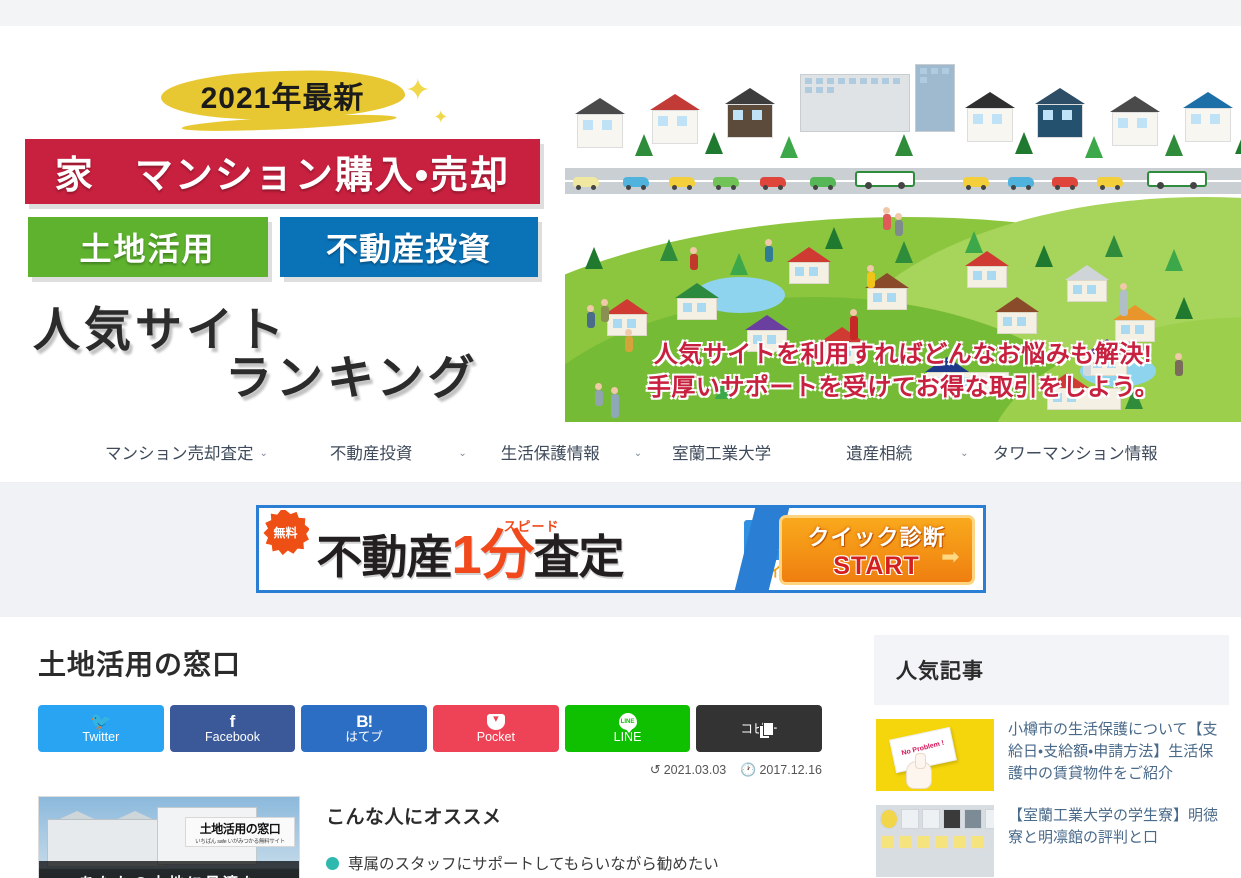 This screenshot has width=1241, height=878. What do you see at coordinates (903, 355) in the screenshot?
I see `hero-caption-line1: 人気サイトを利用すればどんなお悩みも解決!` at bounding box center [903, 355].